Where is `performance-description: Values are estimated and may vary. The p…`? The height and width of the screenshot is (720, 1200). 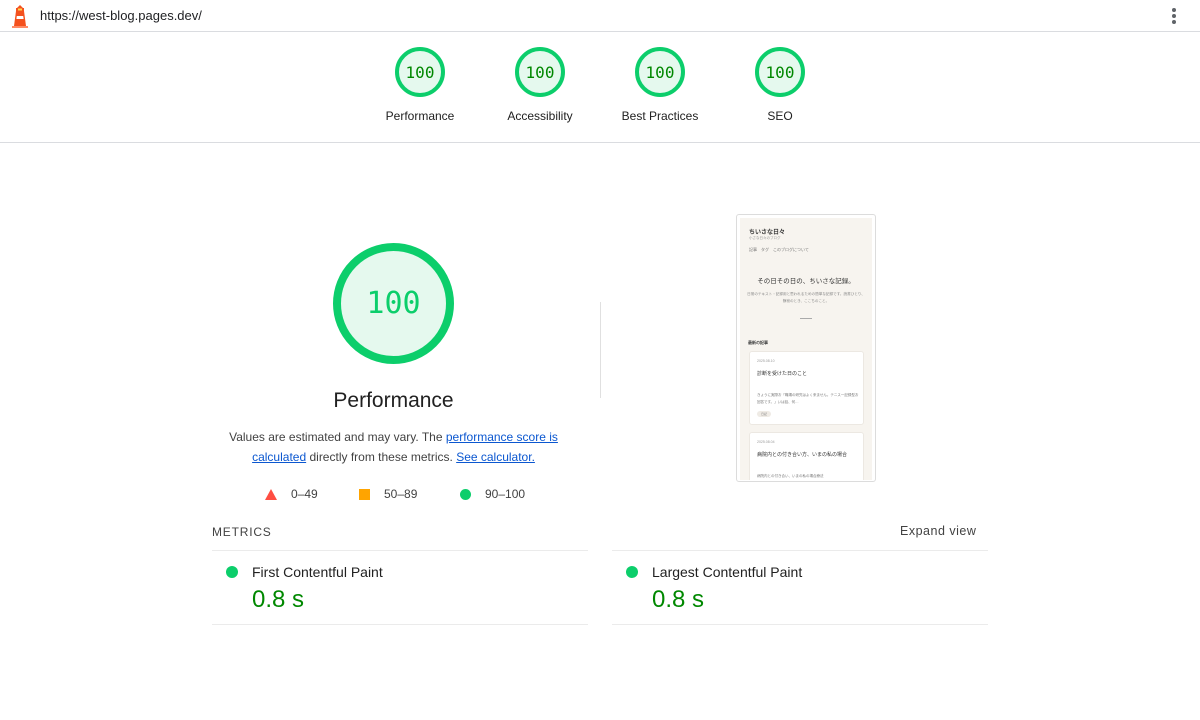
performance-description: Values are estimated and may vary. The p… is located at coordinates (393, 447).